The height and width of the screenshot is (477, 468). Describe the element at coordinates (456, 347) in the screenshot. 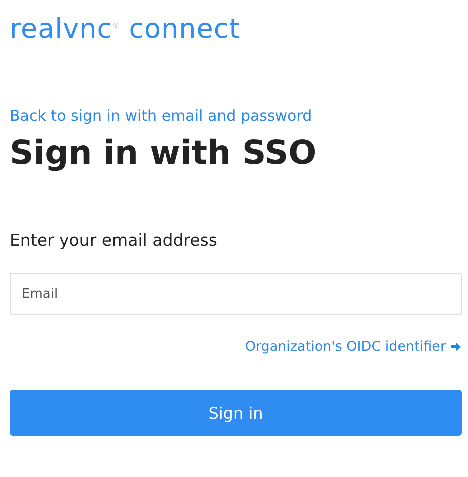

I see `arrow-right-icon` at that location.